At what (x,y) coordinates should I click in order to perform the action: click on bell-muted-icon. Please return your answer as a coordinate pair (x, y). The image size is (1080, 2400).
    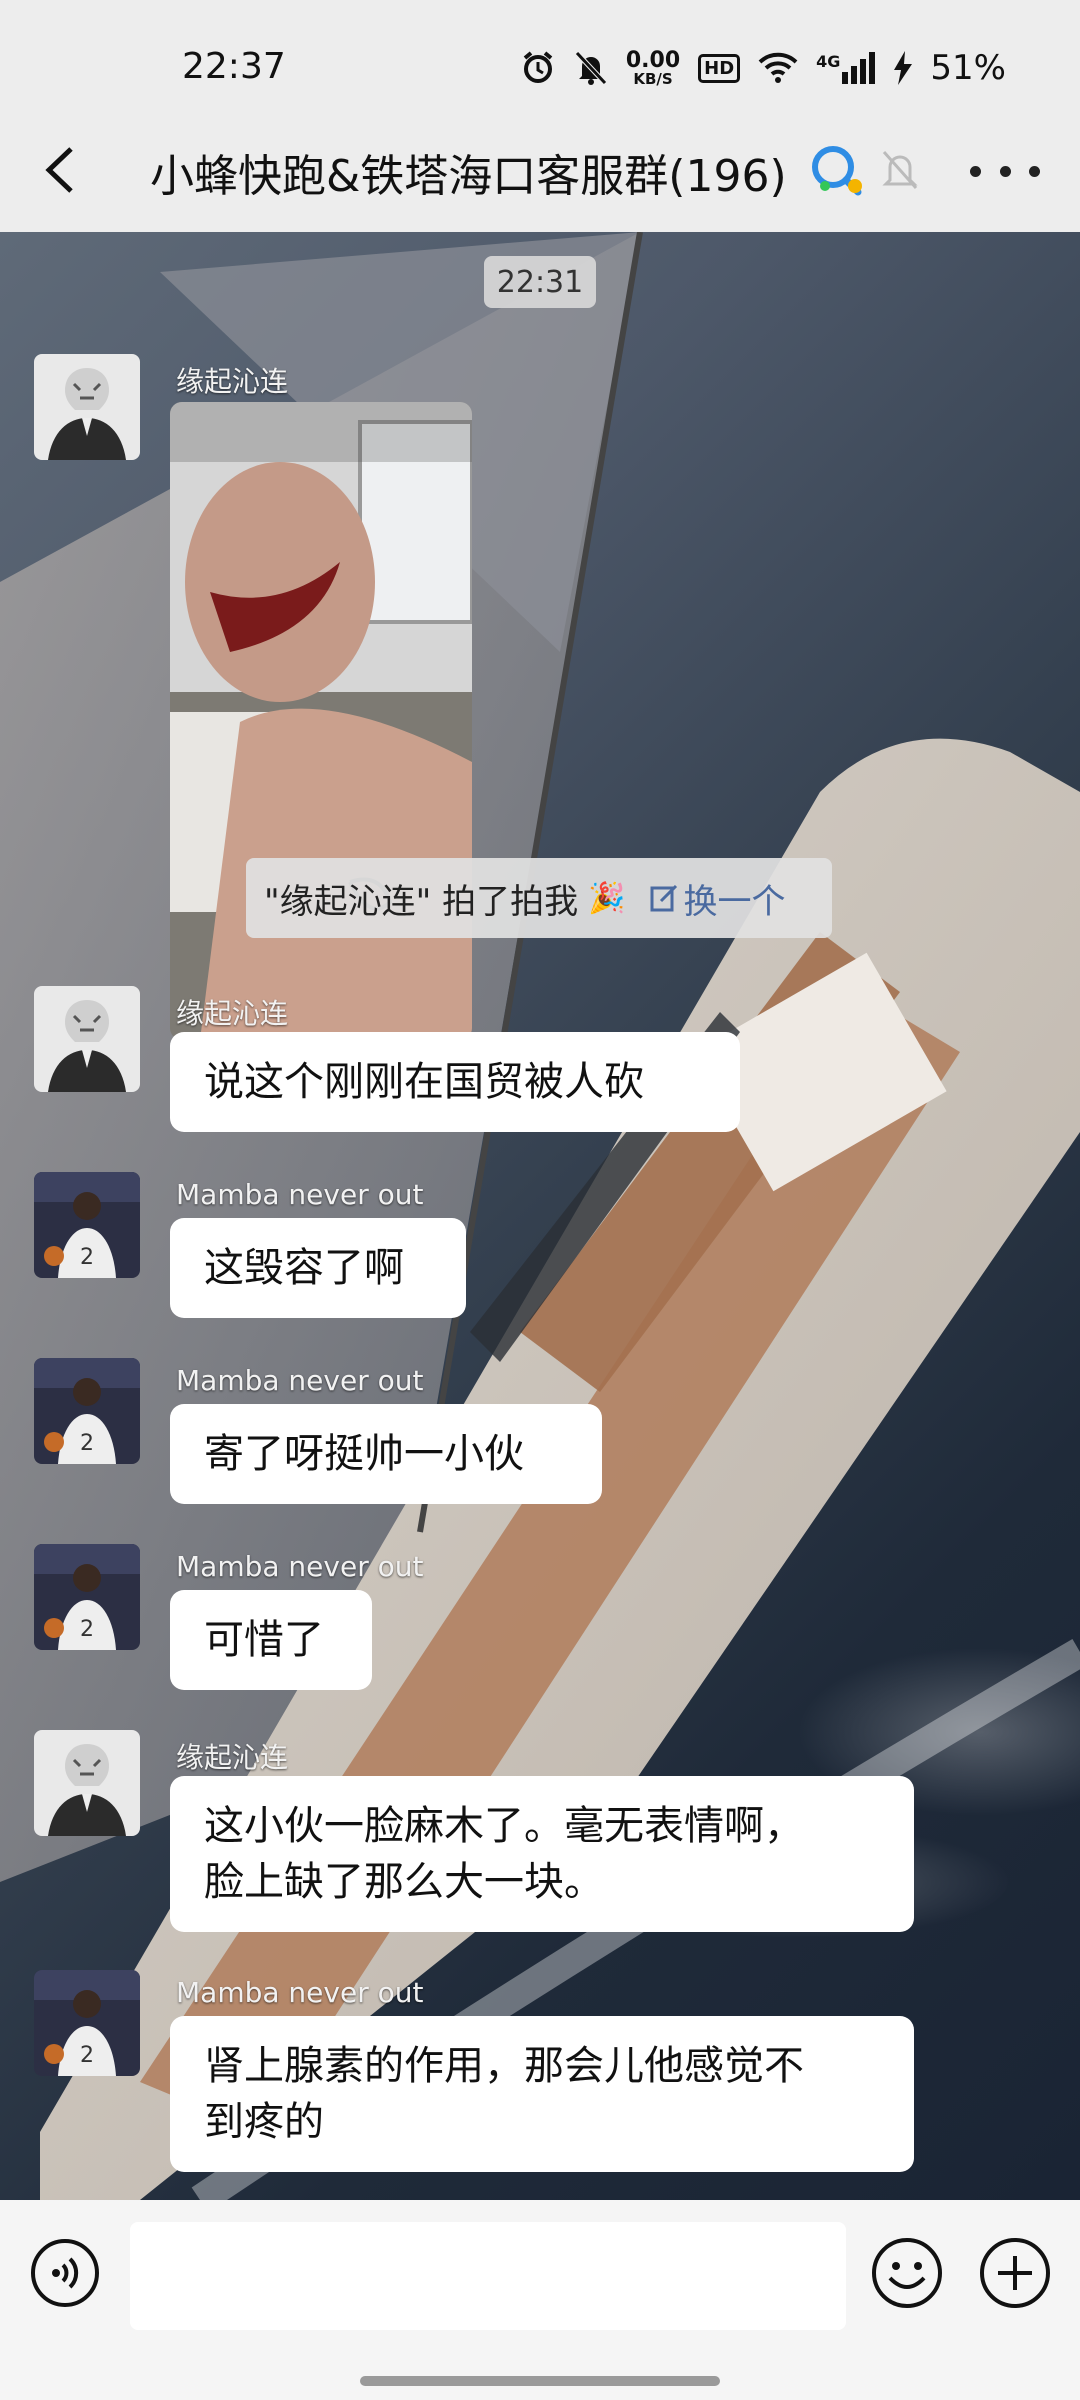
    Looking at the image, I should click on (900, 170).